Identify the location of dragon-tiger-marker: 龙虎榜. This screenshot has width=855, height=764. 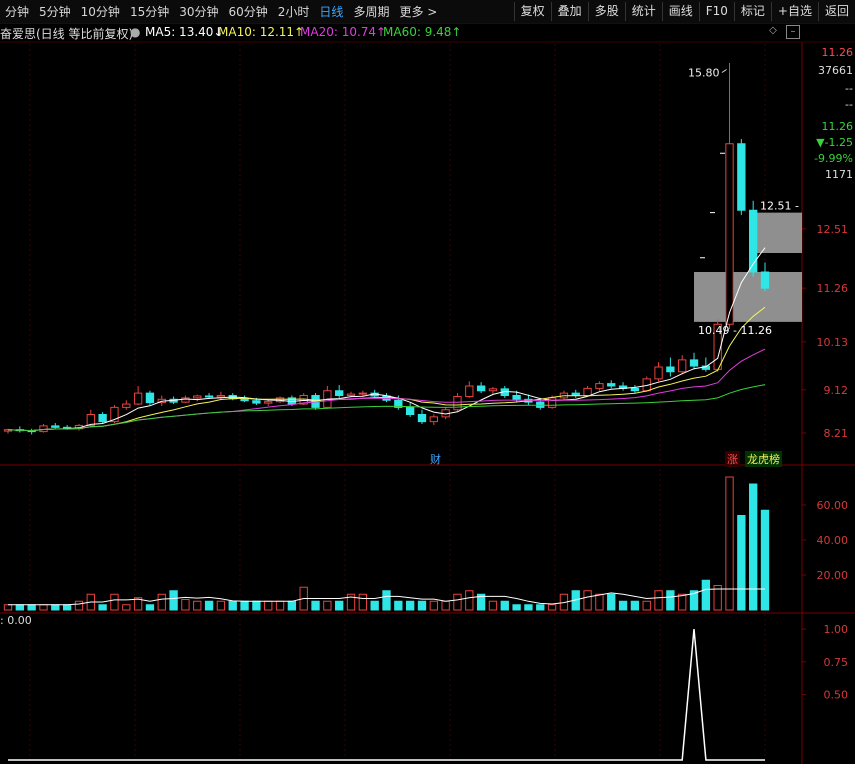
(763, 459).